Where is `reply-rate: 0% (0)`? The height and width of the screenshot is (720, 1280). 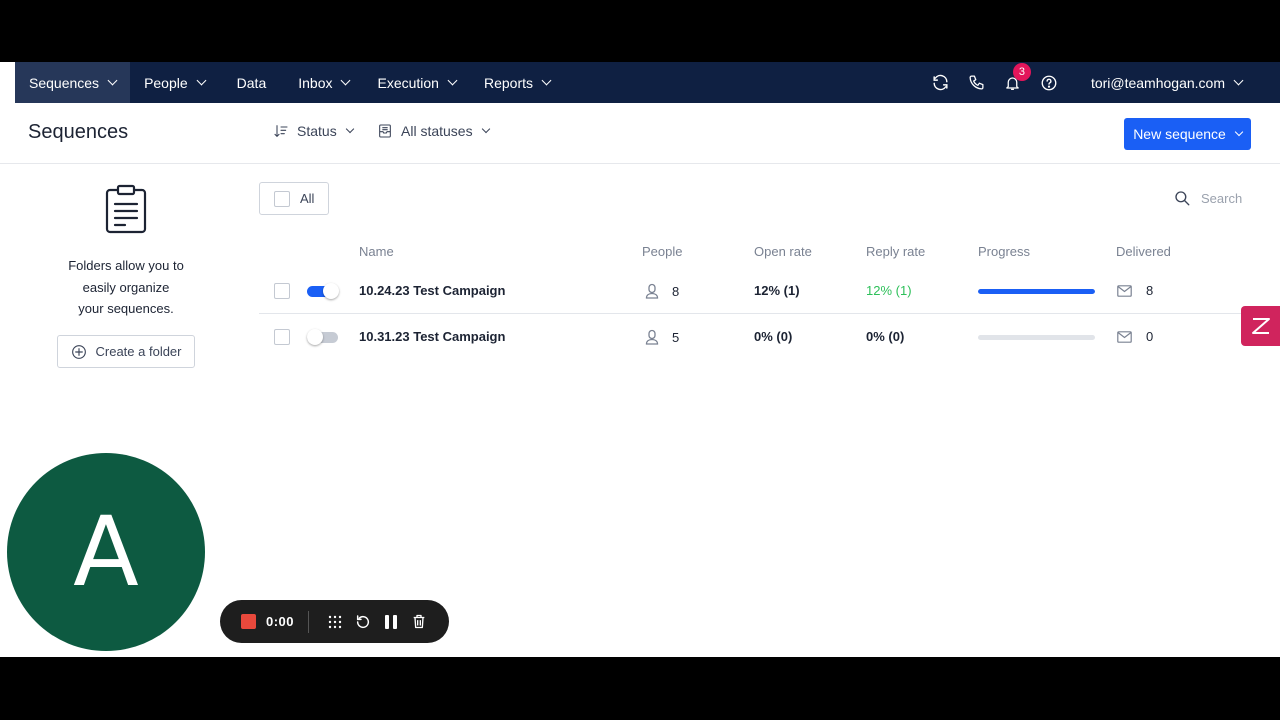
reply-rate: 0% (0) is located at coordinates (885, 336).